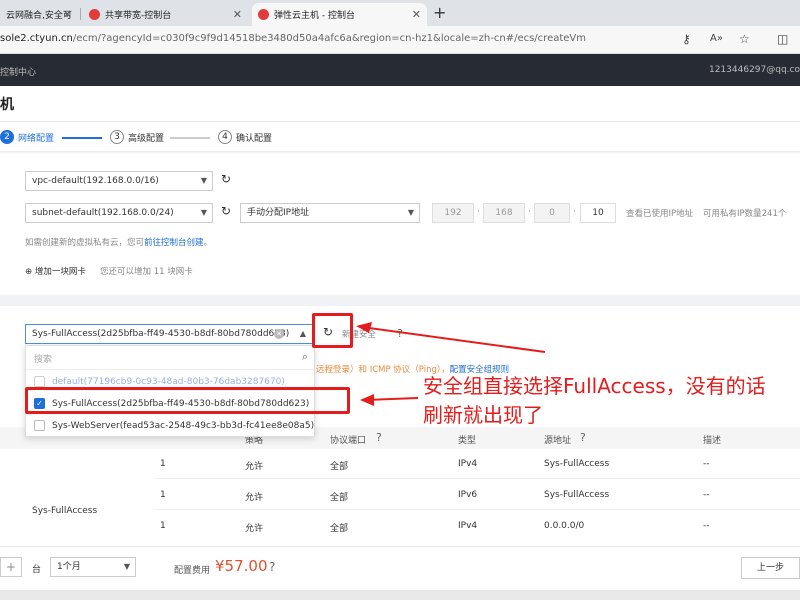 The height and width of the screenshot is (600, 800). Describe the element at coordinates (453, 339) in the screenshot. I see `annotation-arrow-line` at that location.